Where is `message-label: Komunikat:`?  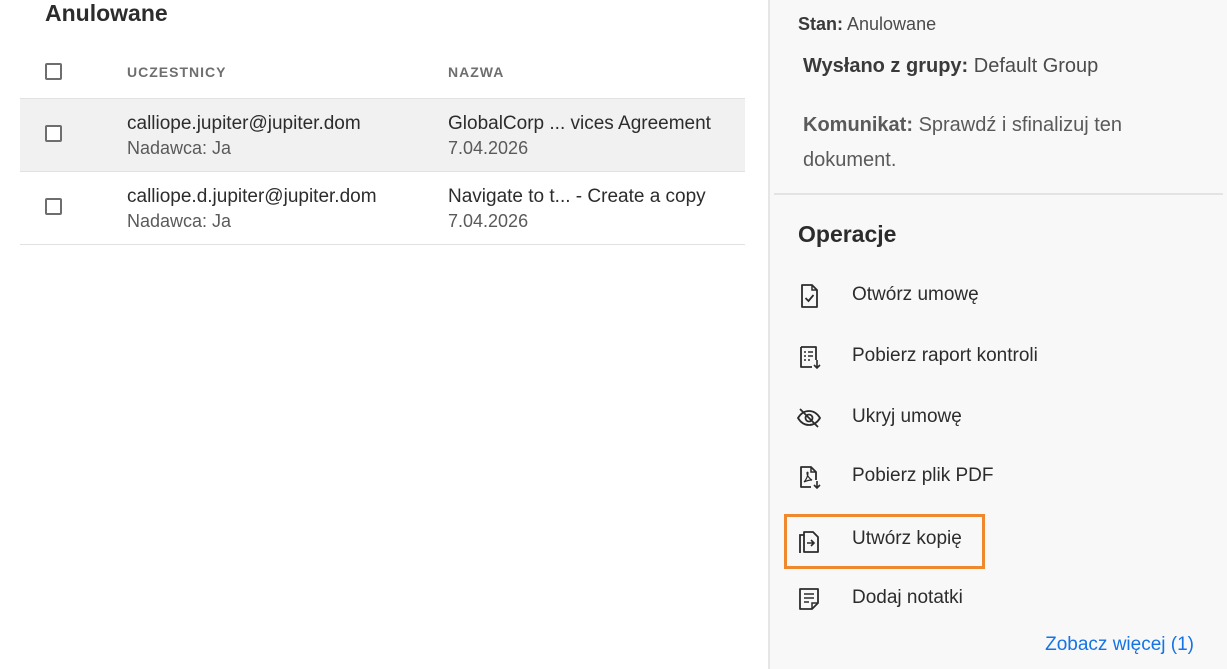
message-label: Komunikat: is located at coordinates (858, 125).